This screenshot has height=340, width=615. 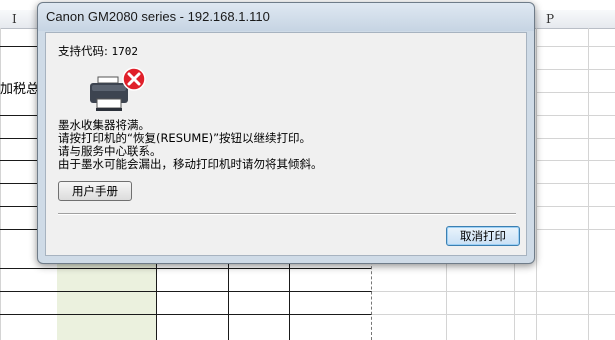 I want to click on dialog-titlebar: Canon GM2080 series - 192.168.1.110, so click(x=286, y=17).